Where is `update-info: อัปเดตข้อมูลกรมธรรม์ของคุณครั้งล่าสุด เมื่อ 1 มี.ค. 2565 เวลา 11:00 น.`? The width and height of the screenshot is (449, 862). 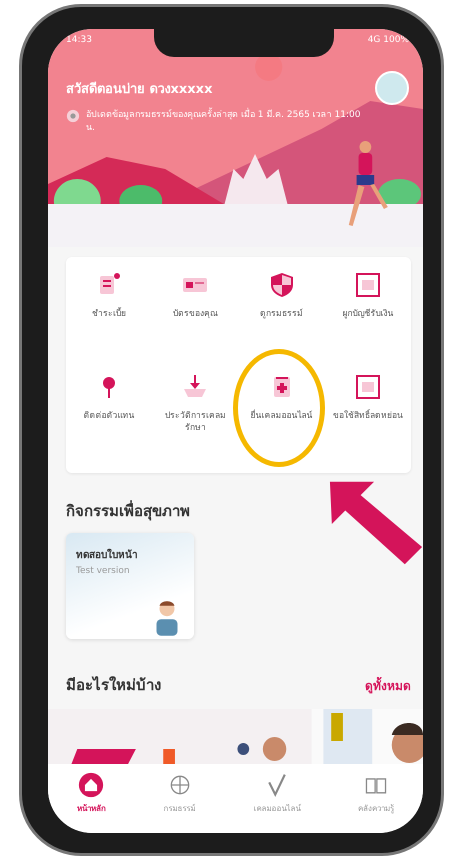
update-info: อัปเดตข้อมูลกรมธรรม์ของคุณครั้งล่าสุด เมื่อ 1 มี.ค. 2565 เวลา 11:00 น. is located at coordinates (227, 121).